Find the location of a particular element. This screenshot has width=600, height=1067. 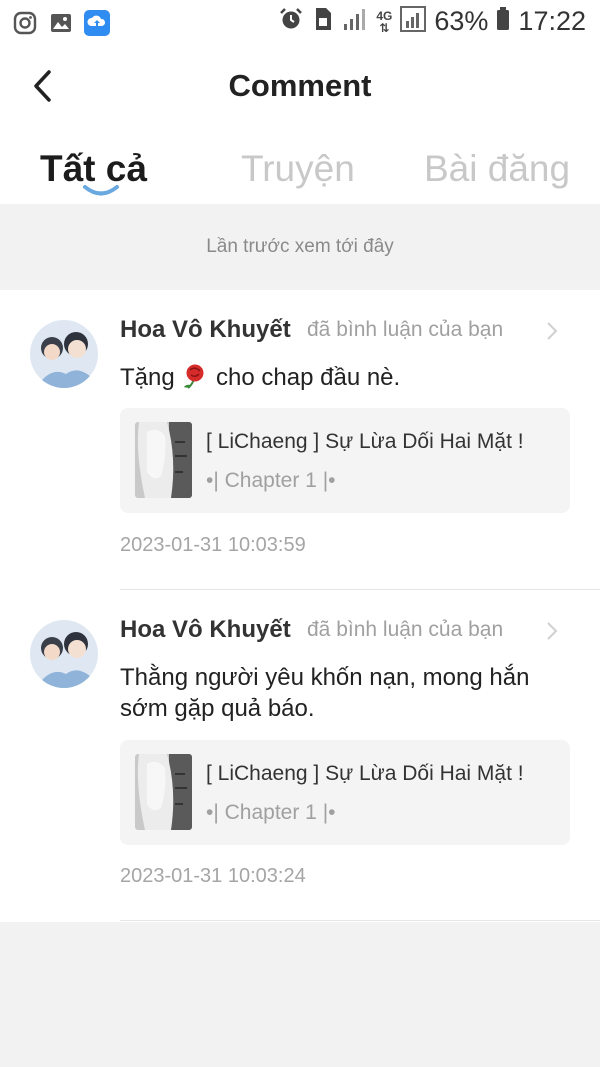

last-viewed-notice: Lần trước xem tới đây is located at coordinates (300, 246).